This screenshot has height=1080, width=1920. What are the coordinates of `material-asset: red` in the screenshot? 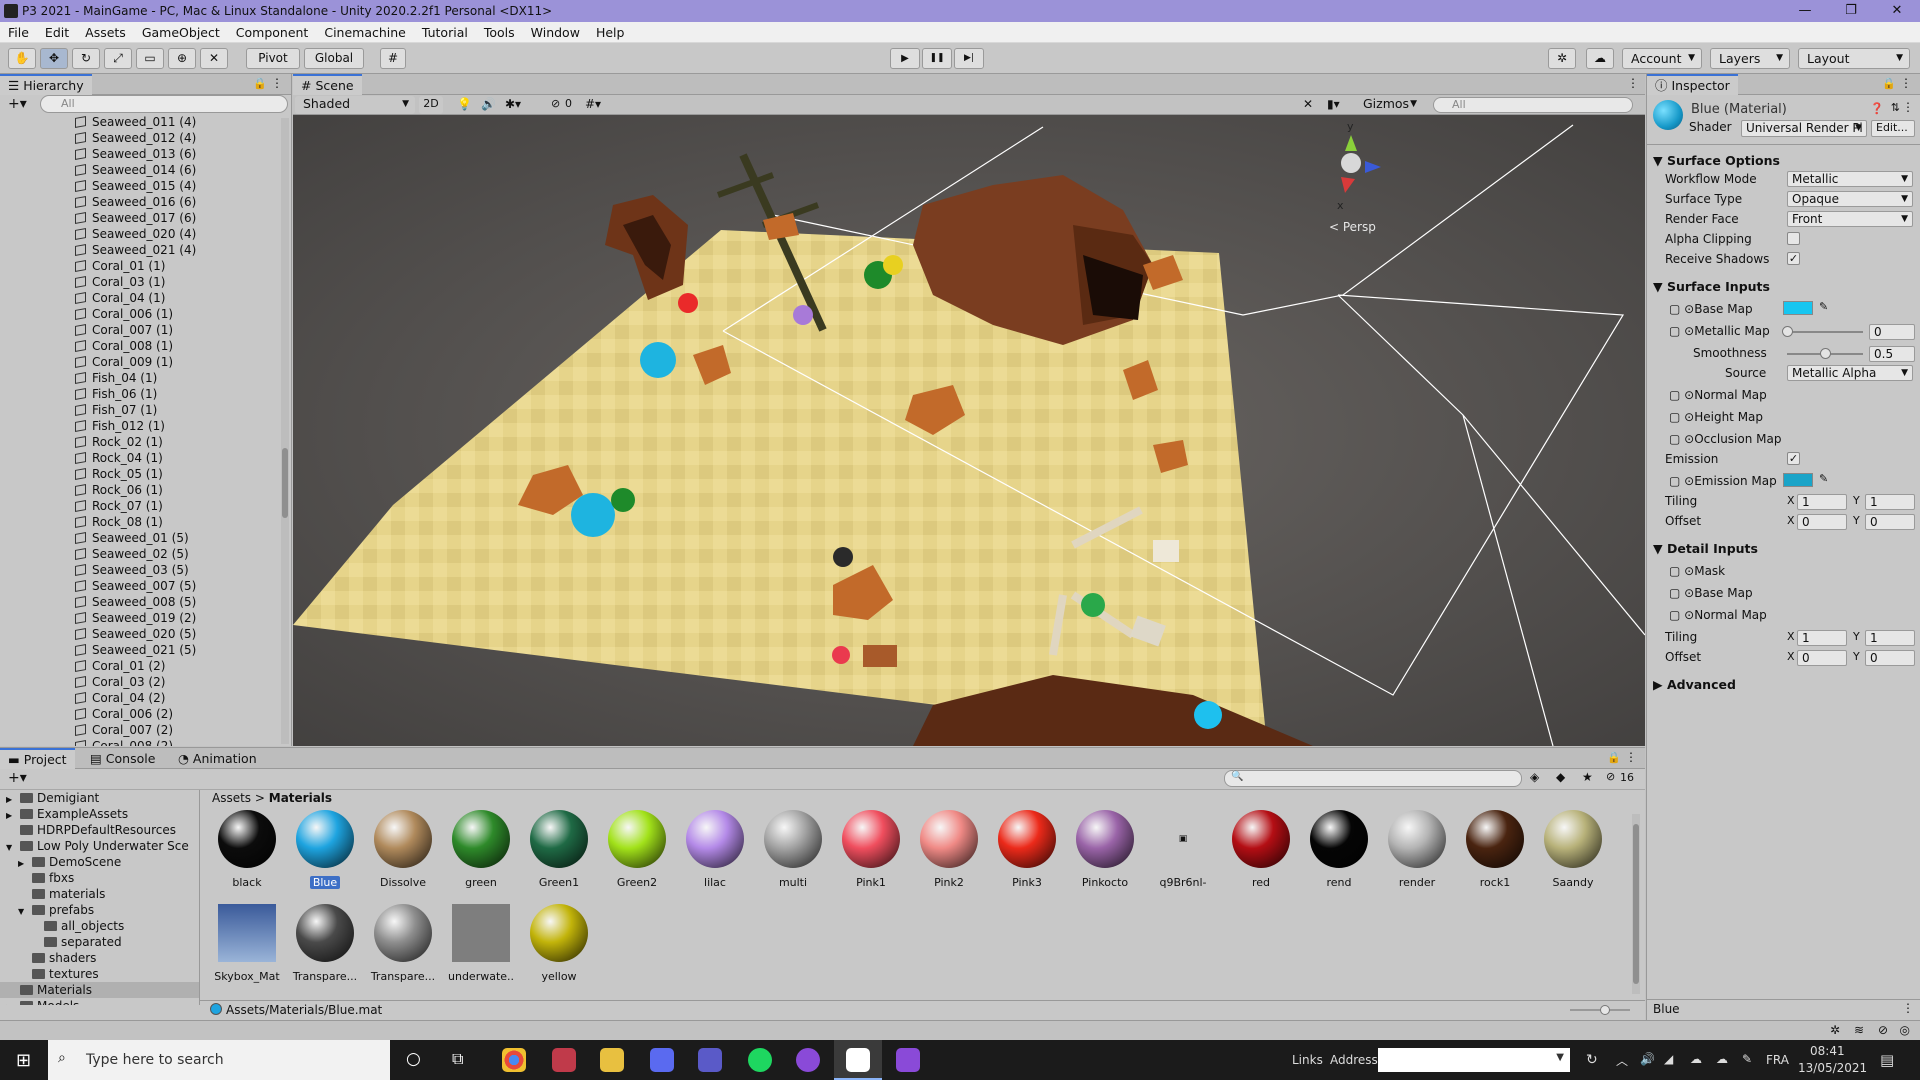 It's located at (1261, 849).